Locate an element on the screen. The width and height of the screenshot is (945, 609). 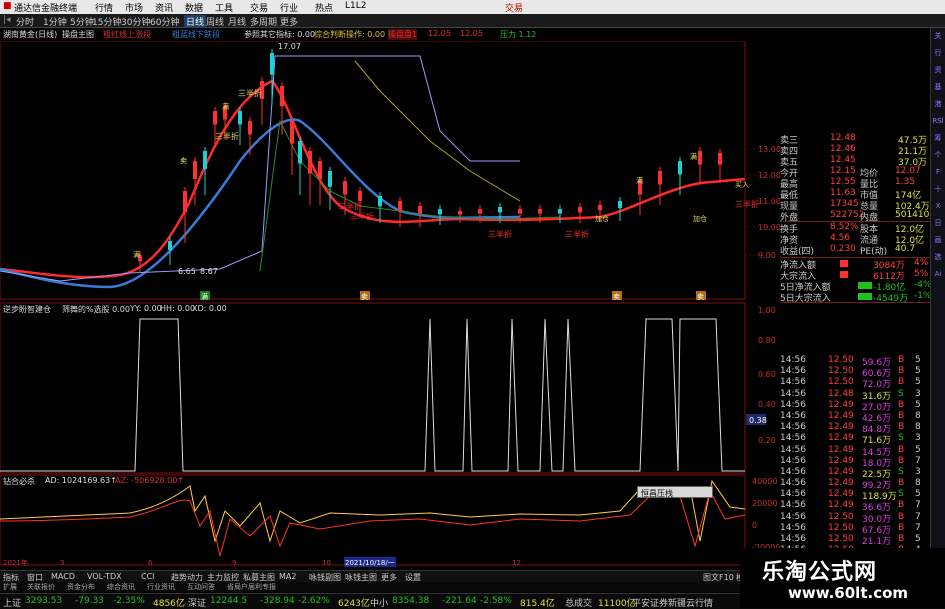
indicator-legend: 粗红线上涨段 is located at coordinates (127, 34).